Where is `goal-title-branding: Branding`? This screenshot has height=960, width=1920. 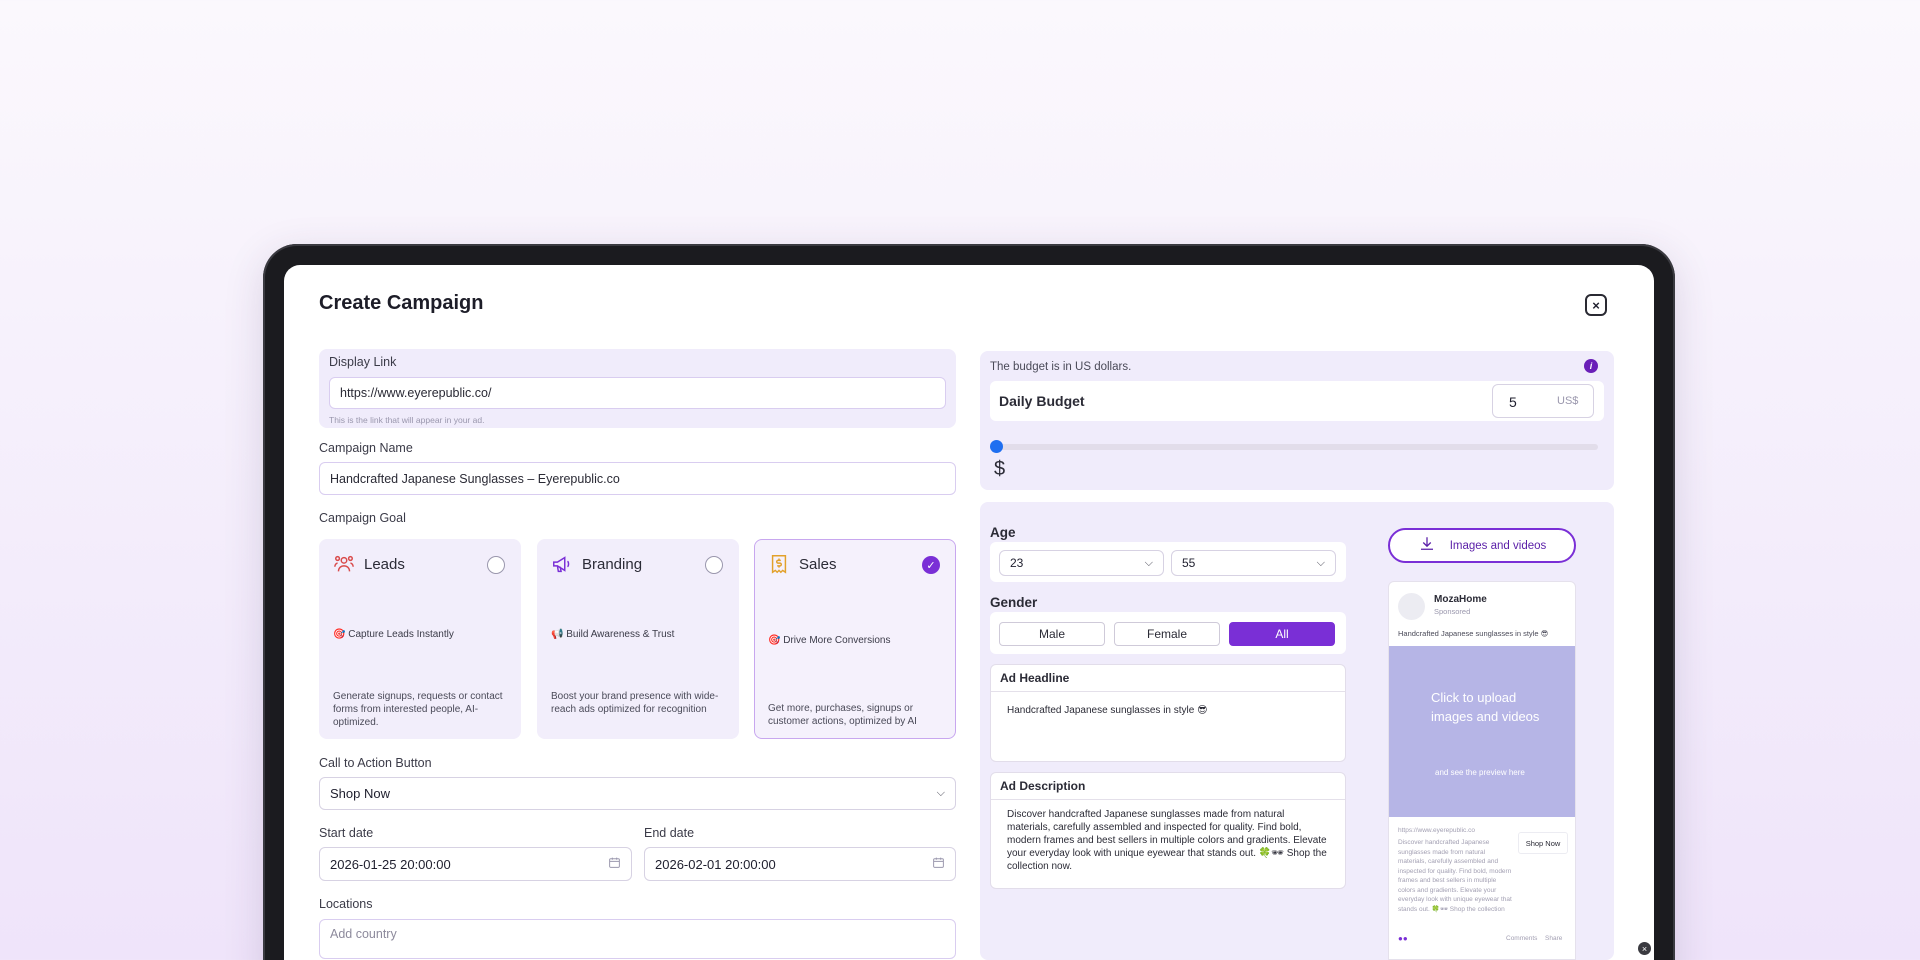
goal-title-branding: Branding is located at coordinates (612, 564).